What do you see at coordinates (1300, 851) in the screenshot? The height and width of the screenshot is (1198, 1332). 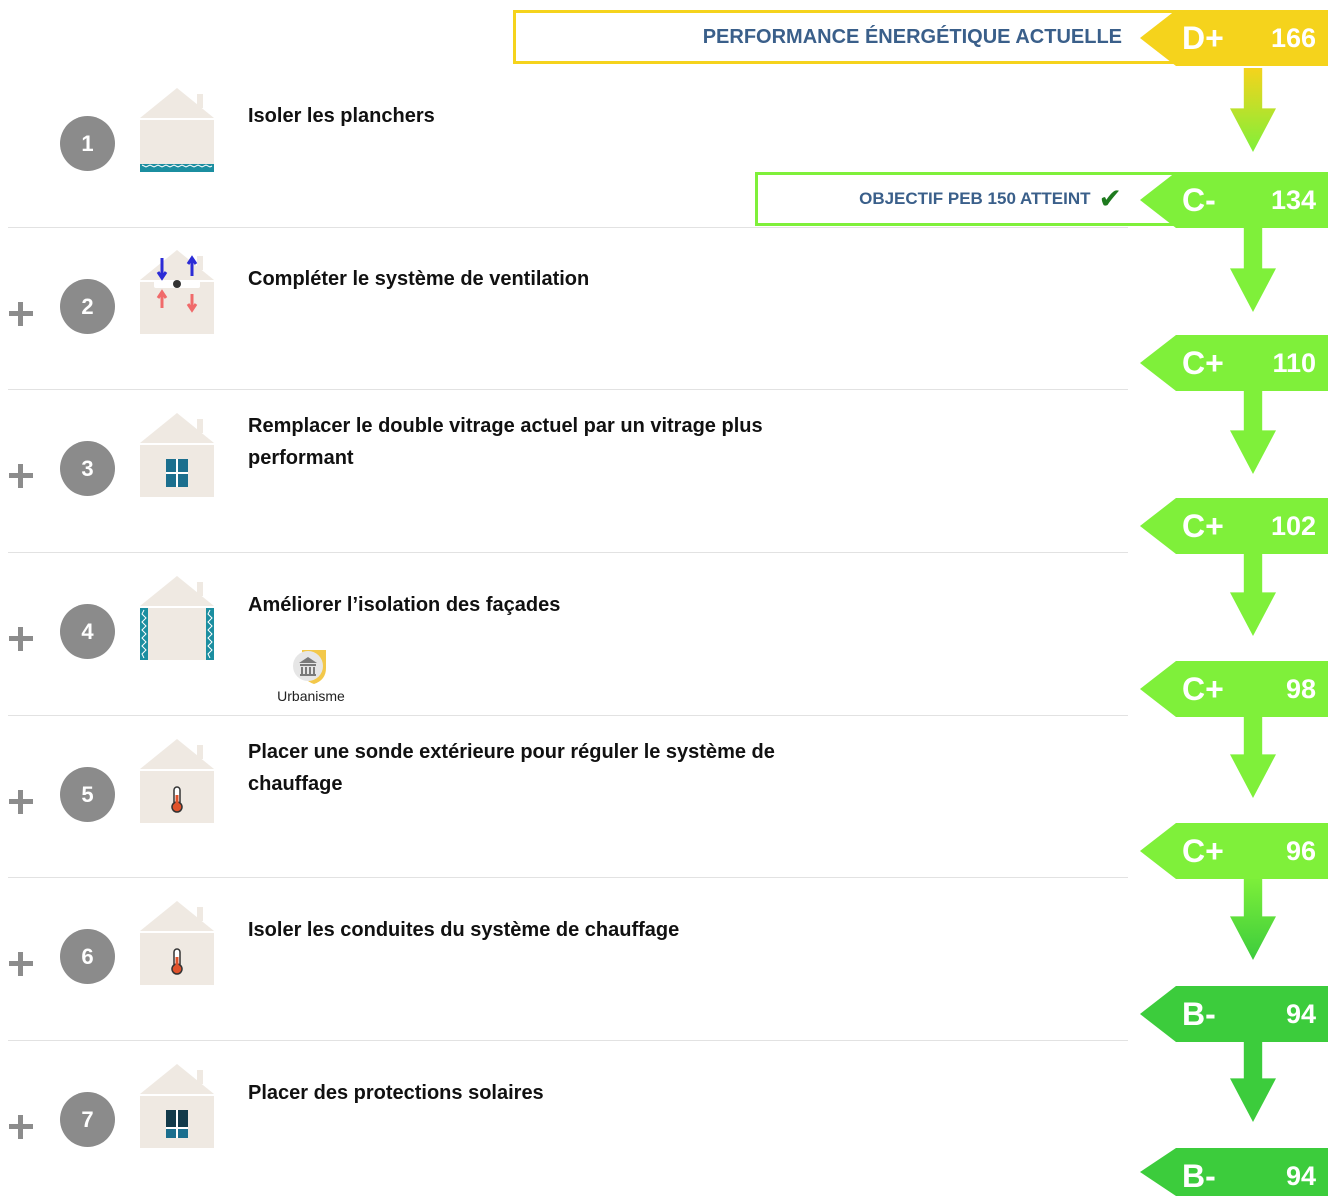 I see `energy-value: 96` at bounding box center [1300, 851].